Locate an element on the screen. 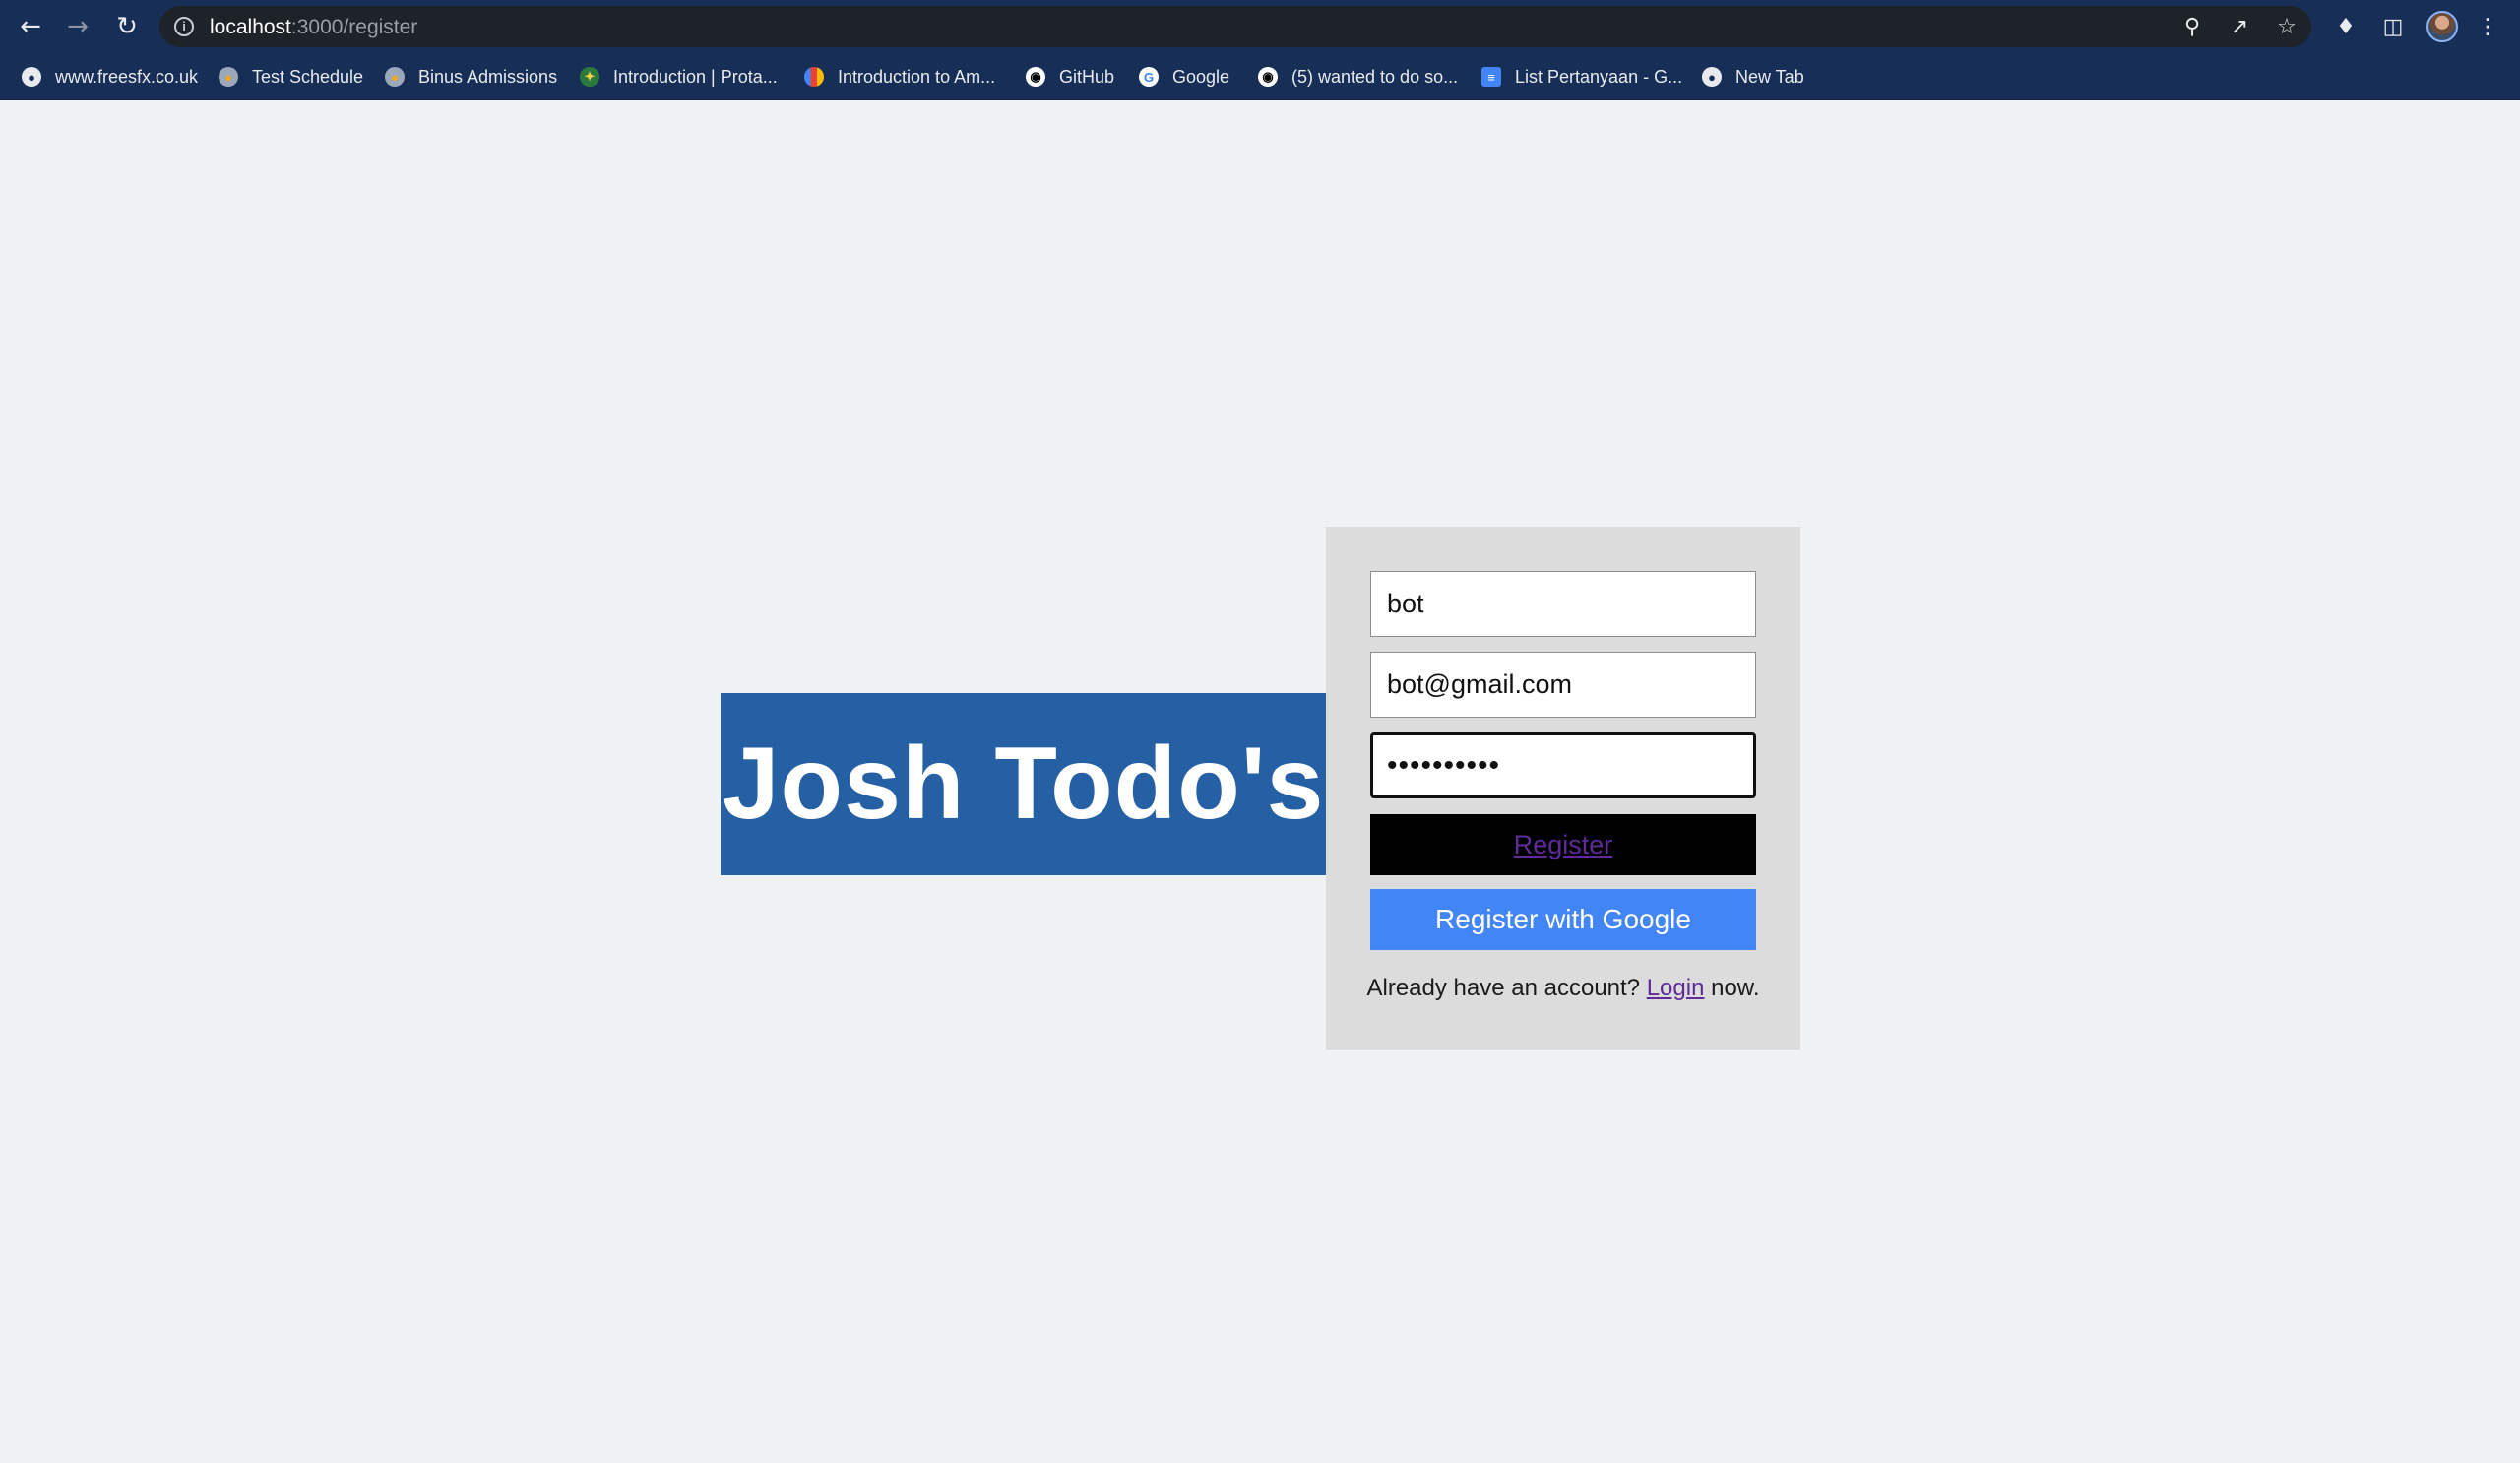 This screenshot has height=1463, width=2520. bookmark-item: G Google is located at coordinates (1184, 77).